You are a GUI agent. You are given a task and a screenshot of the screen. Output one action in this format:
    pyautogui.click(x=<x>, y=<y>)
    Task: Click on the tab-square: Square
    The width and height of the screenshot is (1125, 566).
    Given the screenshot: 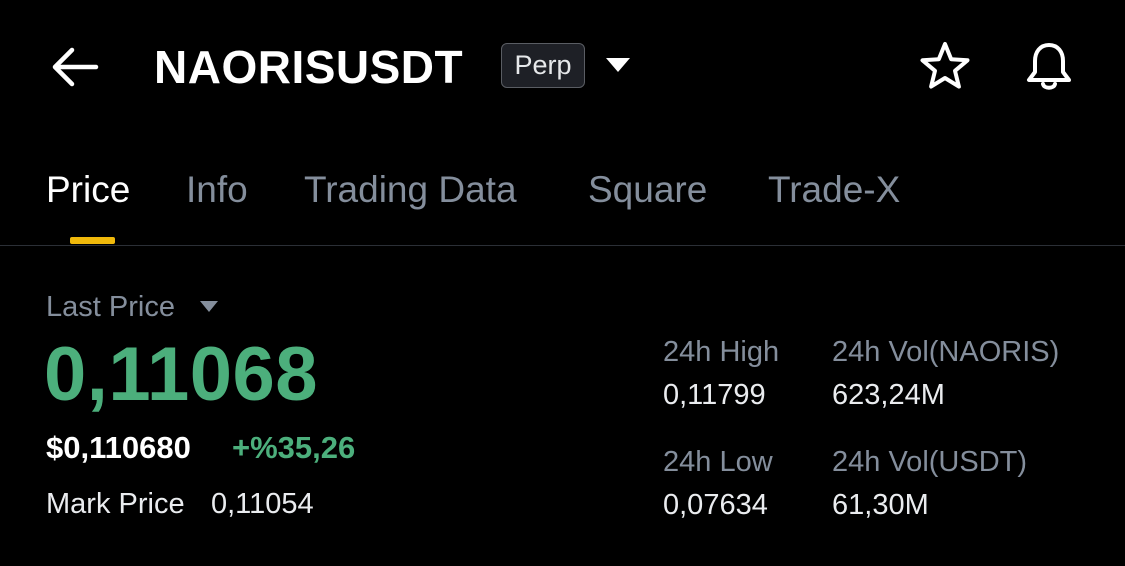 What is the action you would take?
    pyautogui.click(x=647, y=190)
    